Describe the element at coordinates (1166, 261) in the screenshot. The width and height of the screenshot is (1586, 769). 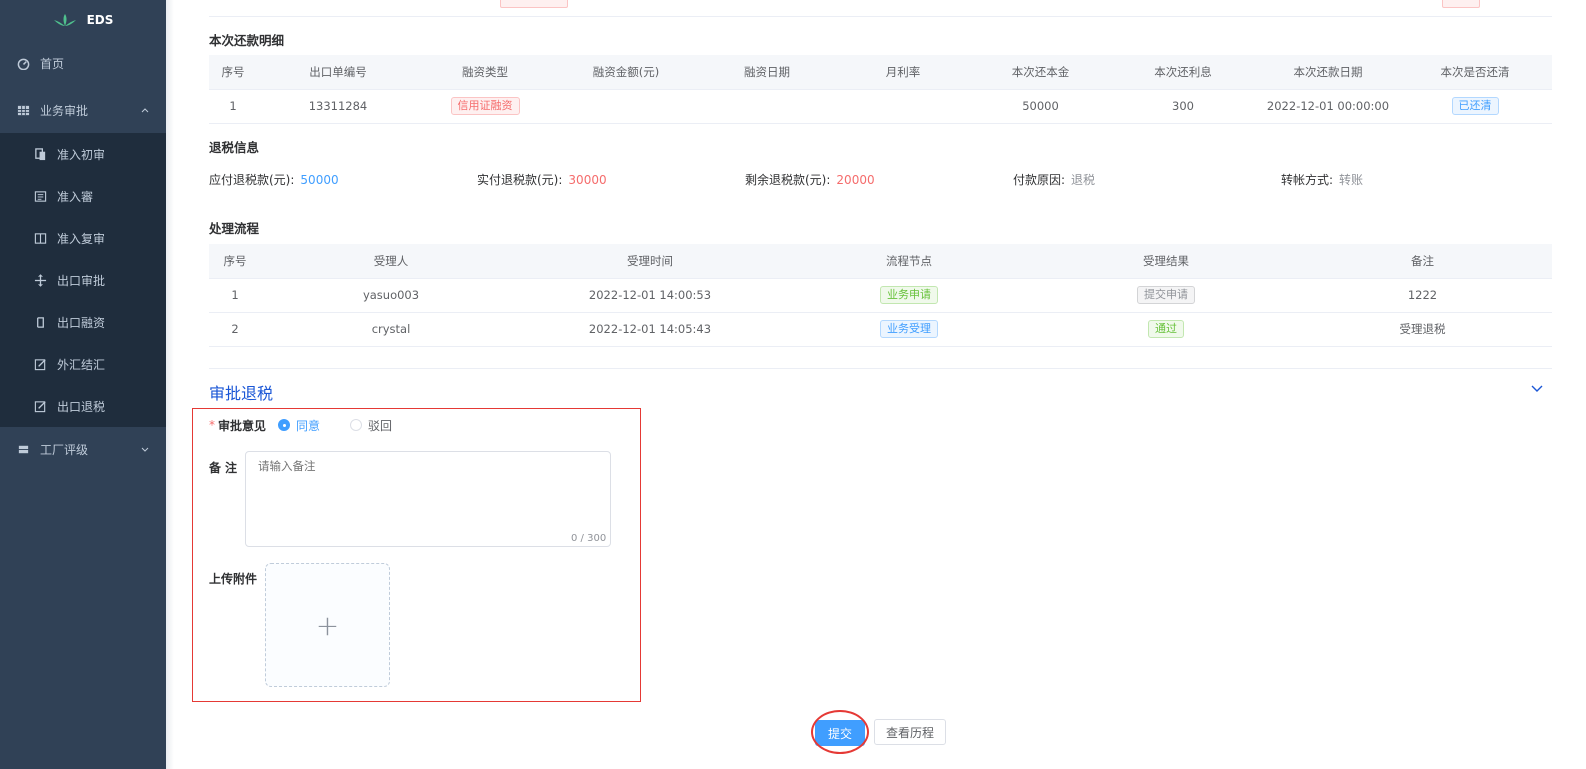
I see `column-header: 受理结果` at that location.